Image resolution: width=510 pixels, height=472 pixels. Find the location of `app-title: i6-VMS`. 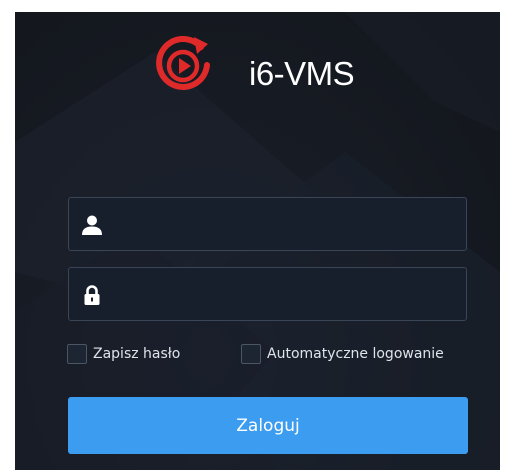

app-title: i6-VMS is located at coordinates (302, 73).